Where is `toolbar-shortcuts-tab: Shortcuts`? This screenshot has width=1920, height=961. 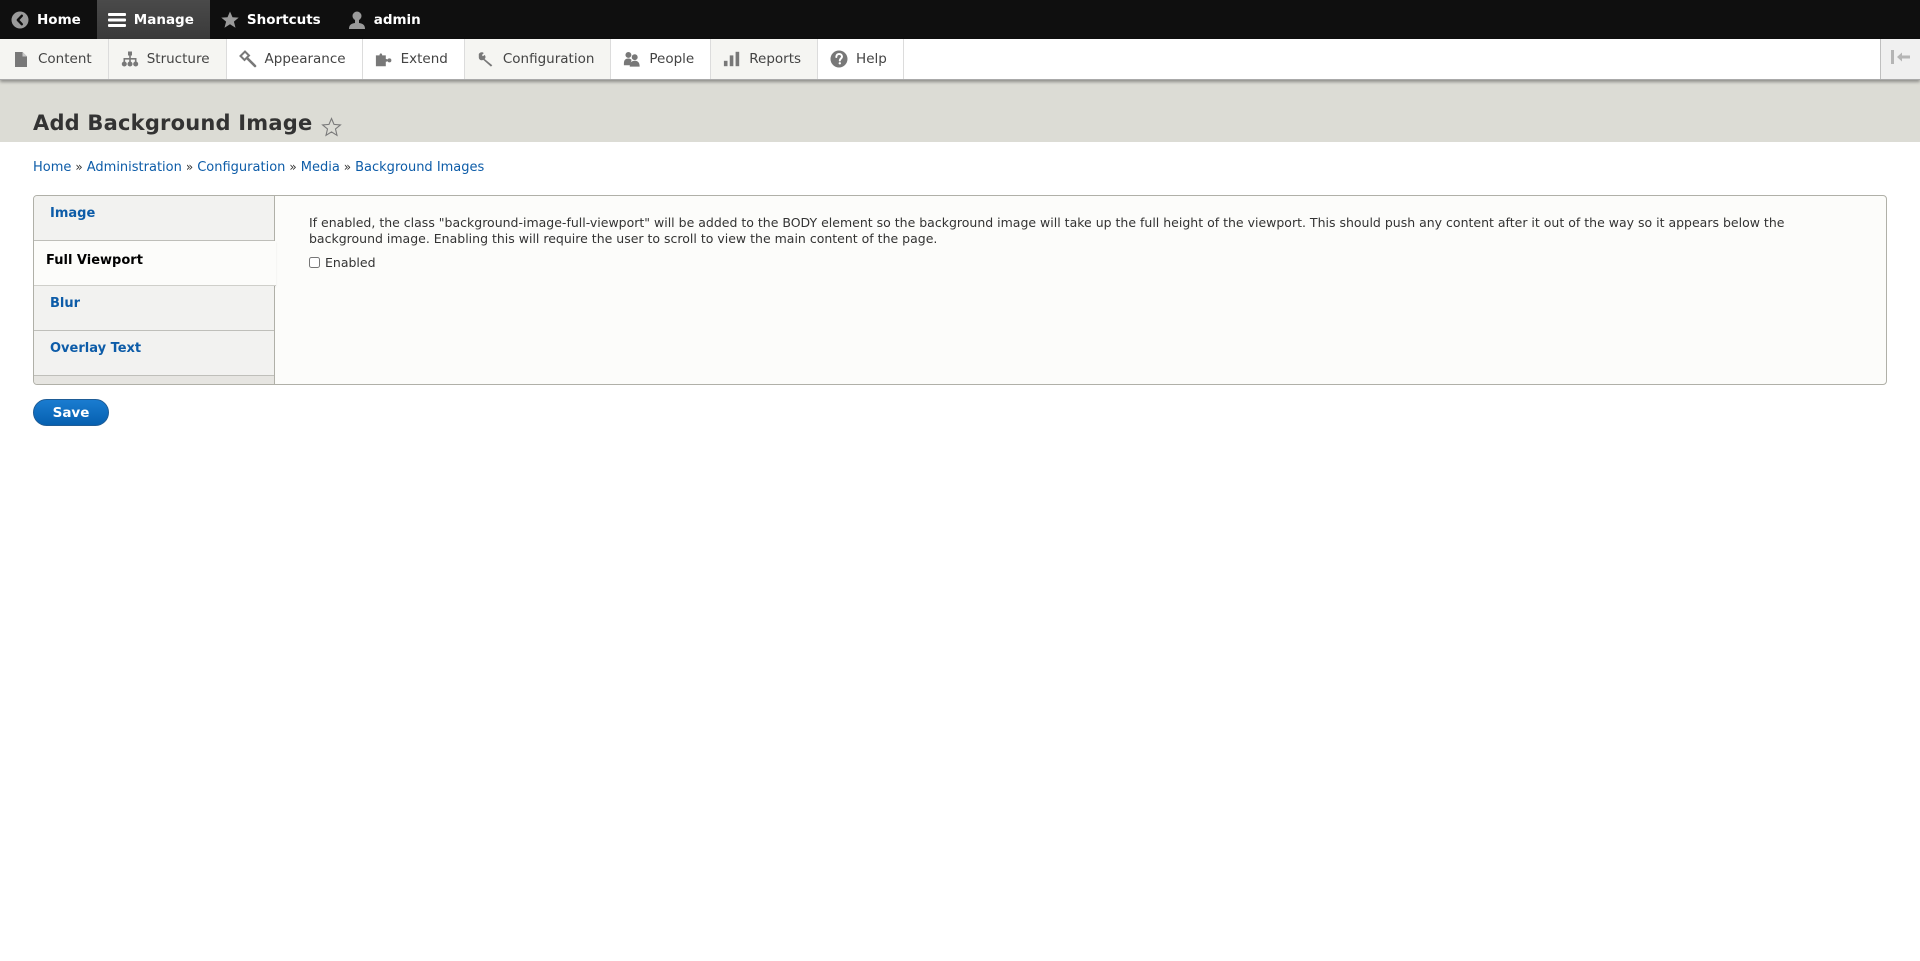
toolbar-shortcuts-tab: Shortcuts is located at coordinates (273, 19).